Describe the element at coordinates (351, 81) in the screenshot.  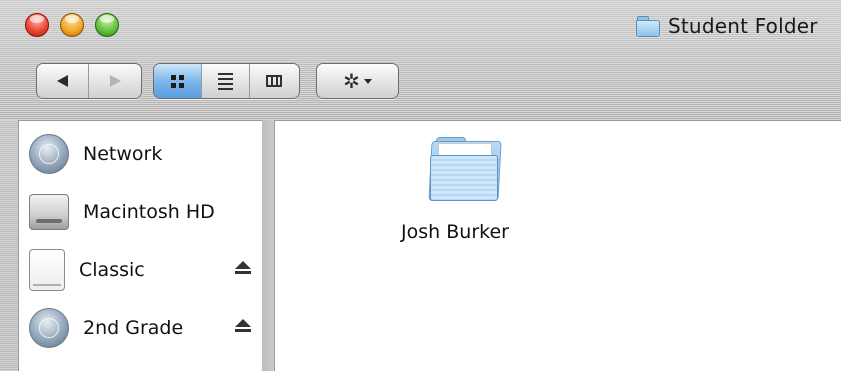
I see `gear-icon: ✲` at that location.